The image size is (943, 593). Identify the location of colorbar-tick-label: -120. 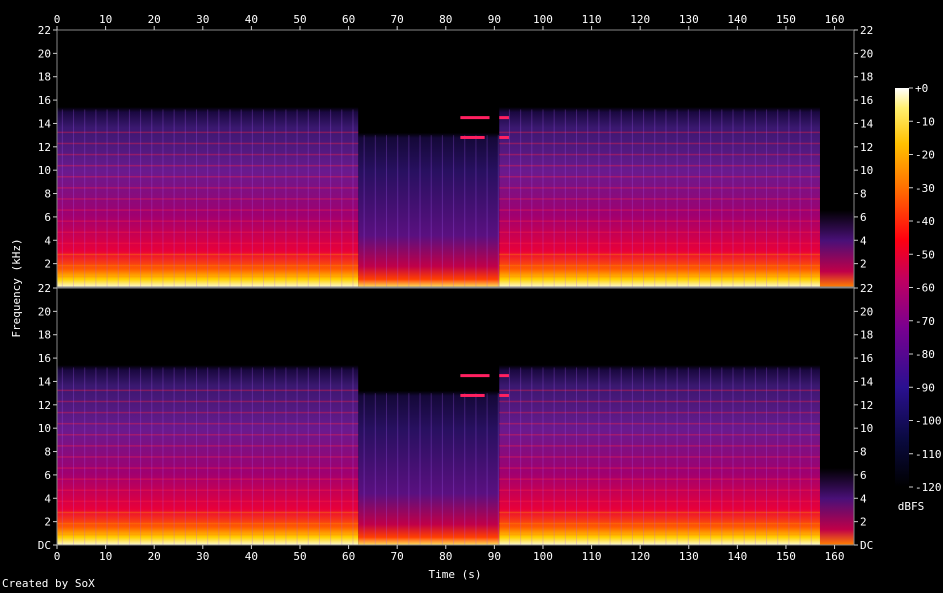
(928, 487).